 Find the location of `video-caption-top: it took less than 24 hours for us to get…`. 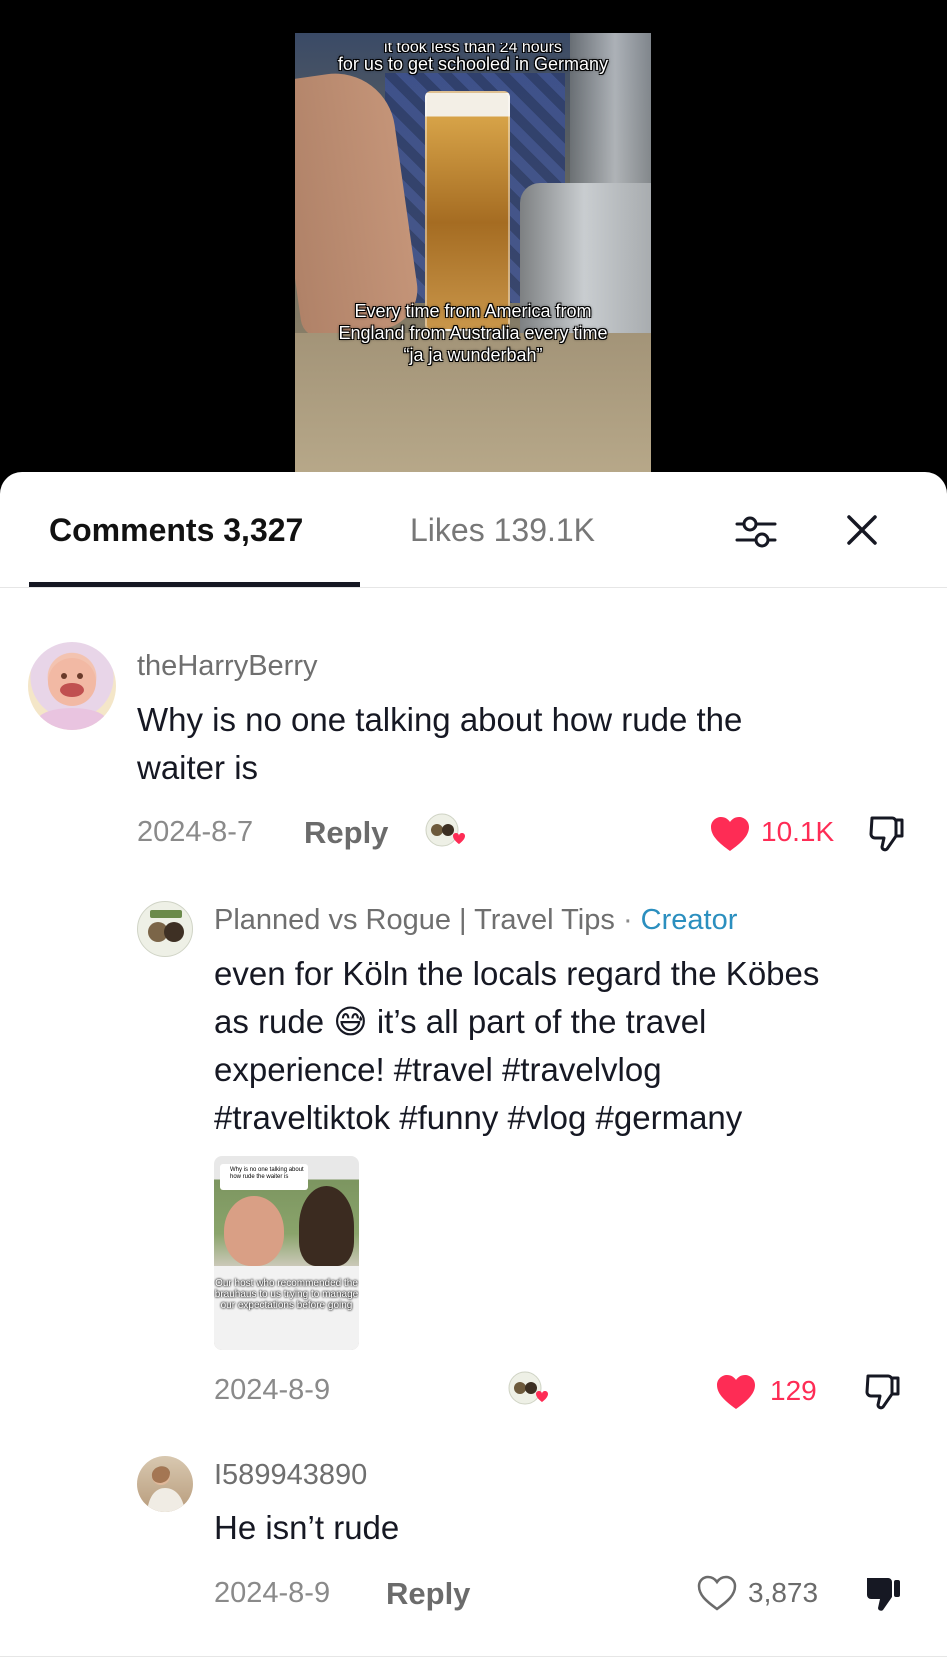

video-caption-top: it took less than 24 hours for us to get… is located at coordinates (473, 59).